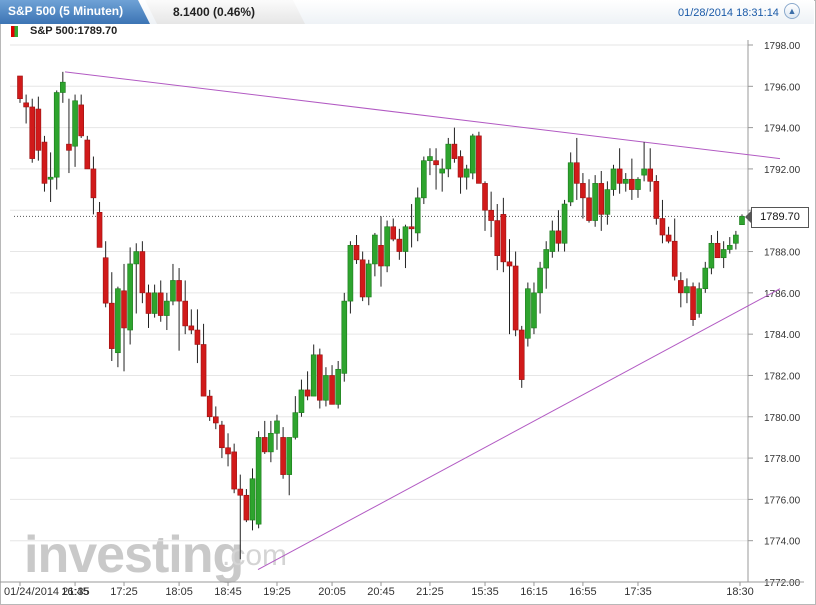 The width and height of the screenshot is (816, 605). I want to click on trendline, so click(422, 115).